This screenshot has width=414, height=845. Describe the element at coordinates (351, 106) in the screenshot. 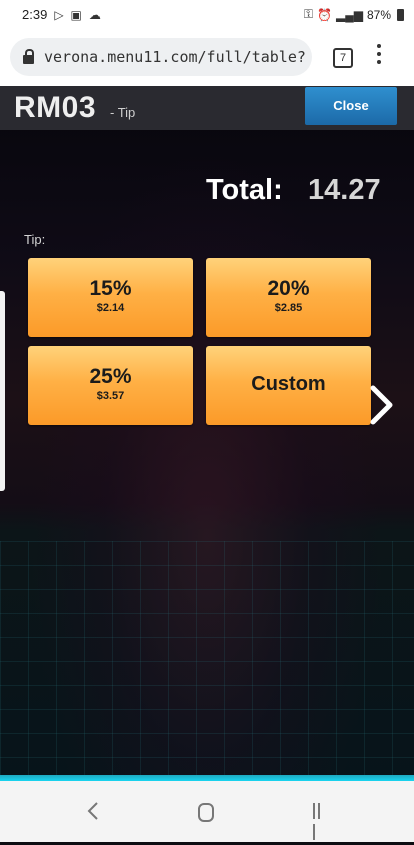

I see `close-button: Close` at that location.